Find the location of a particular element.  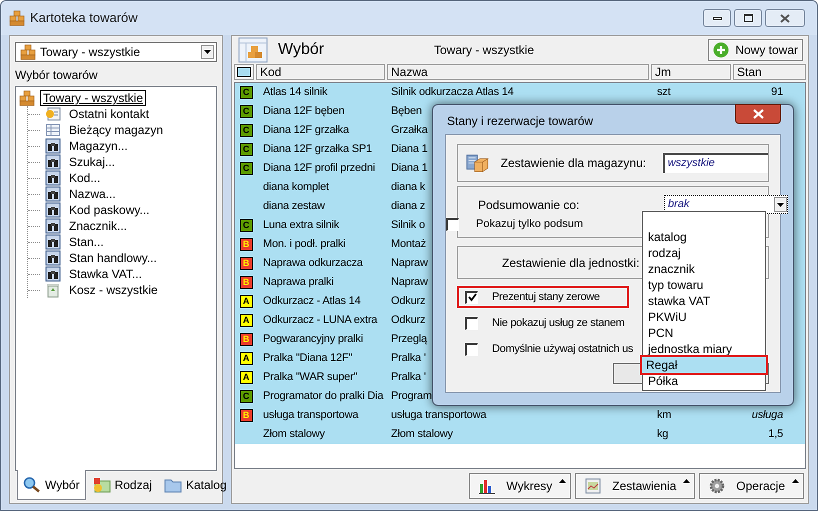

table-cell: Bęben is located at coordinates (406, 111).